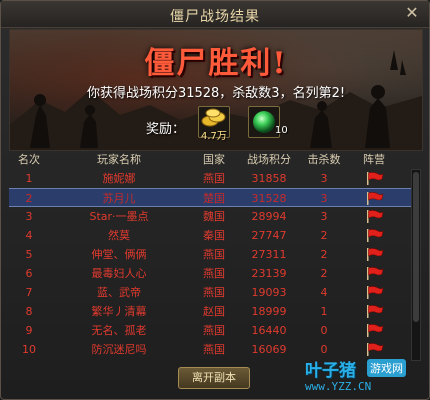 The height and width of the screenshot is (400, 430). I want to click on cell-player-name: 然莫, so click(119, 235).